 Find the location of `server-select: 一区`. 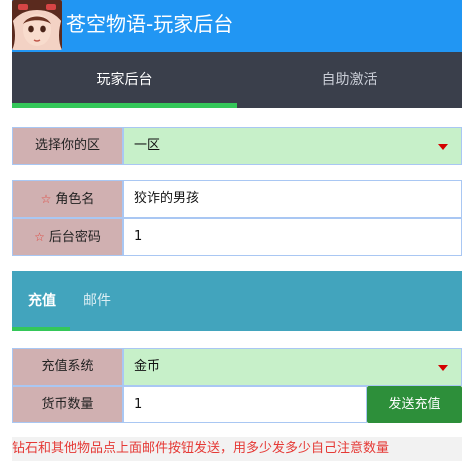

server-select: 一区 is located at coordinates (292, 146).